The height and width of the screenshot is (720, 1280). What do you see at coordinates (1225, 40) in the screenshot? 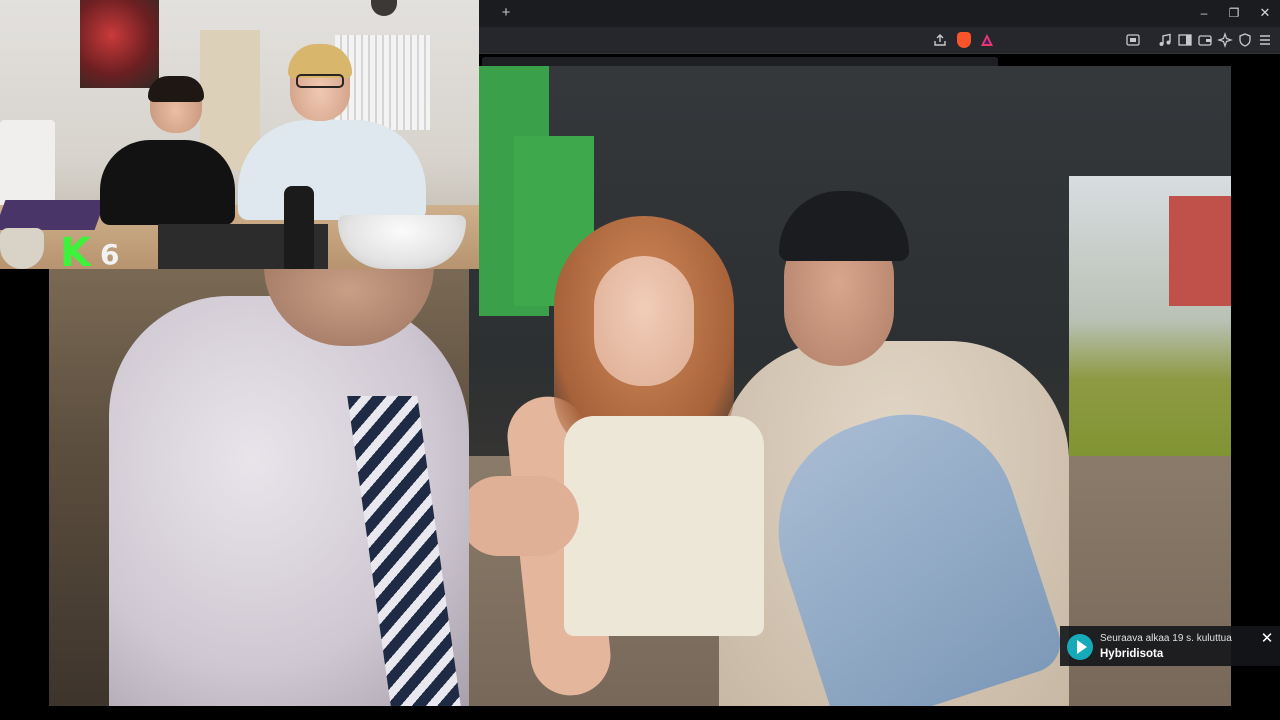
I see `leo-ai-icon` at bounding box center [1225, 40].